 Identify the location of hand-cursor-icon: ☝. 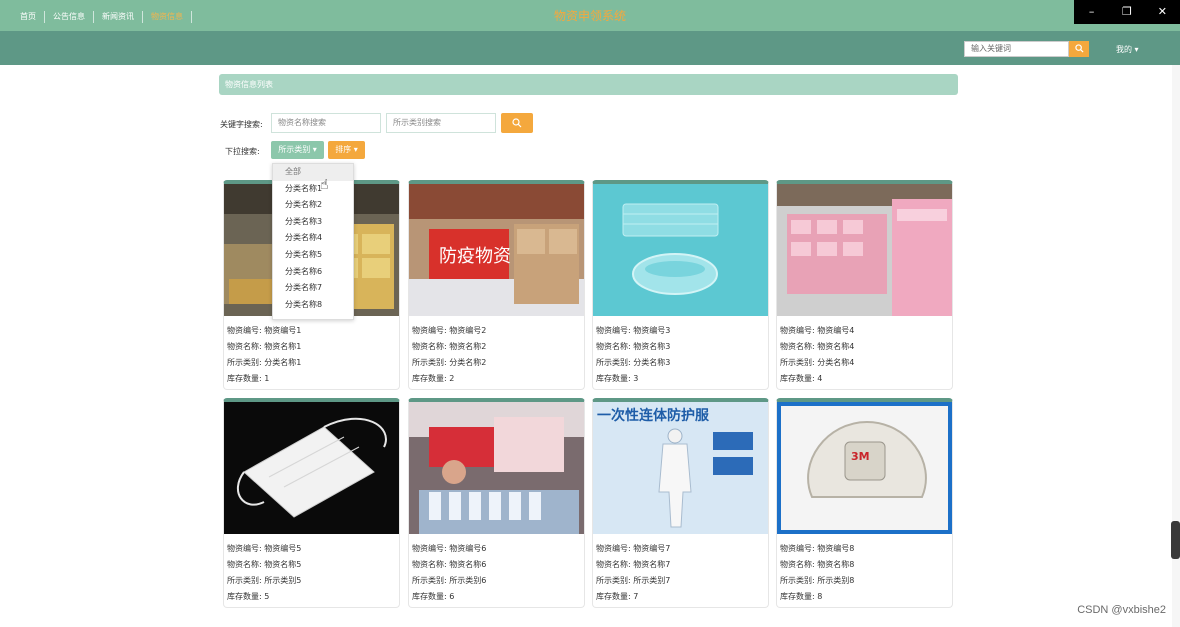
(324, 185).